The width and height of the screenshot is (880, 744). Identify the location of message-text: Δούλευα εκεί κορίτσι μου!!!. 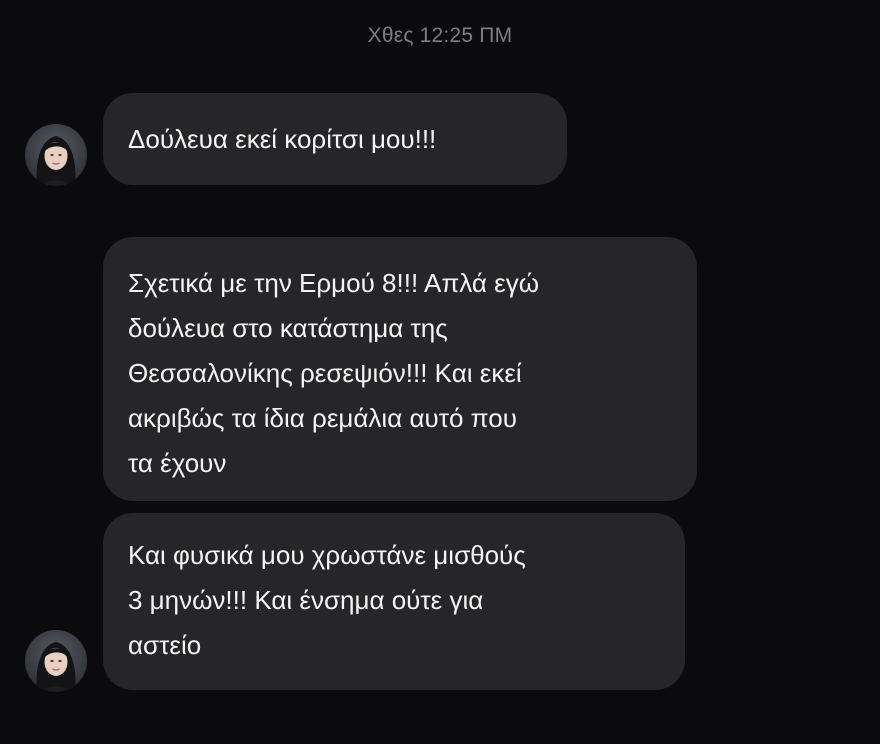
(282, 139).